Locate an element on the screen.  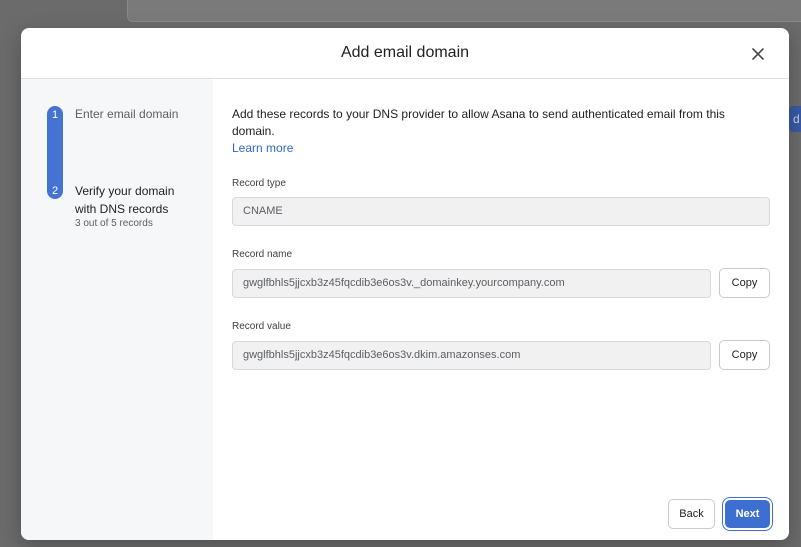
step-1-number: 1 is located at coordinates (55, 115).